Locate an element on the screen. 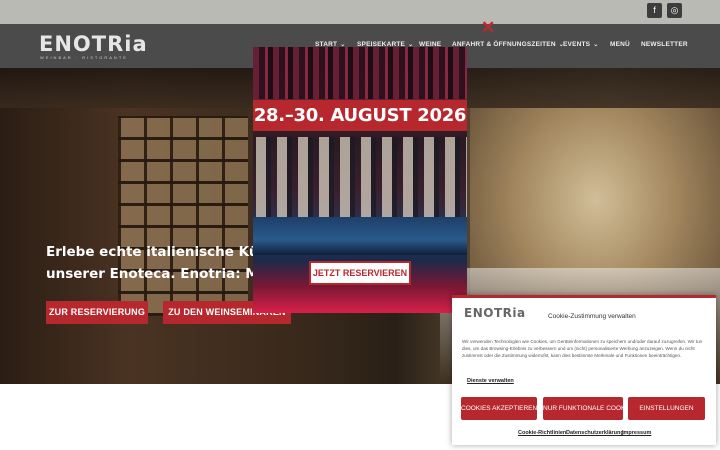 The image size is (720, 450). instagram-icon: ◎ is located at coordinates (674, 10).